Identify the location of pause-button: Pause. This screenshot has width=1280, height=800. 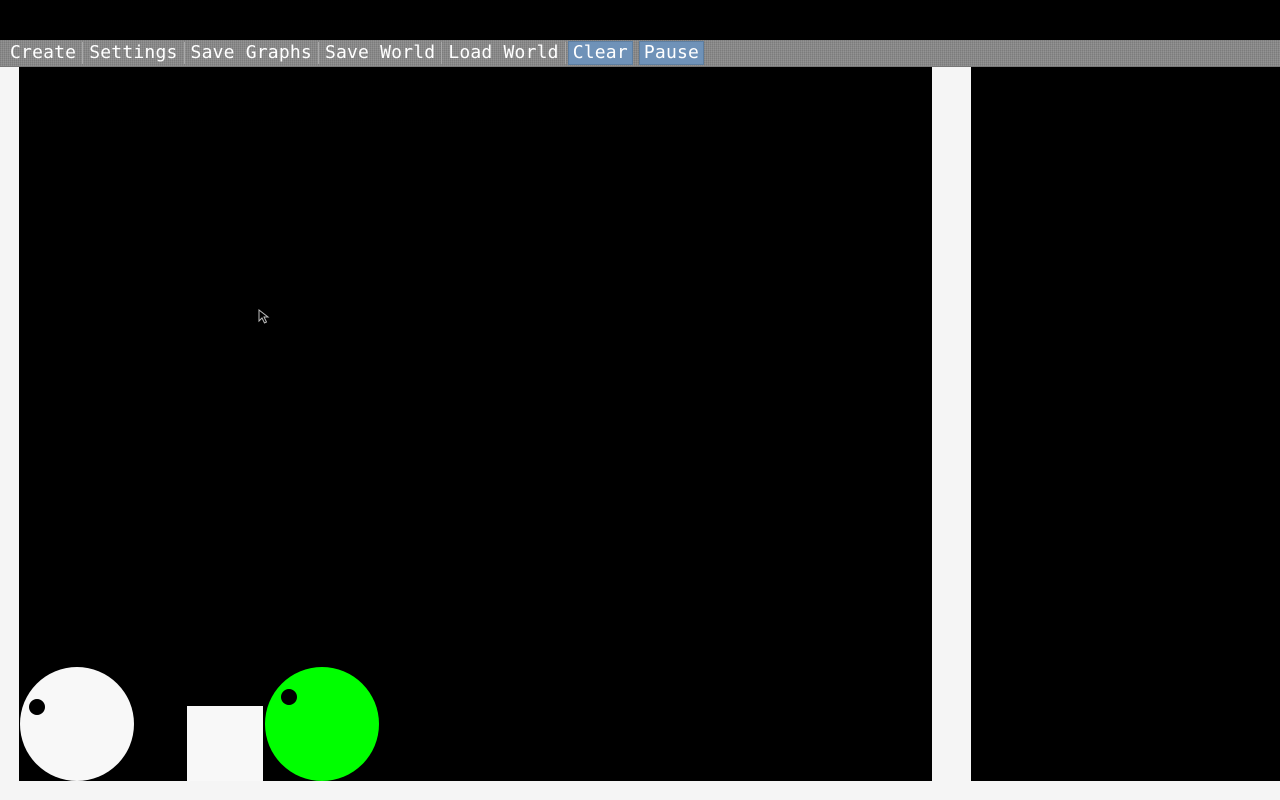
(671, 53).